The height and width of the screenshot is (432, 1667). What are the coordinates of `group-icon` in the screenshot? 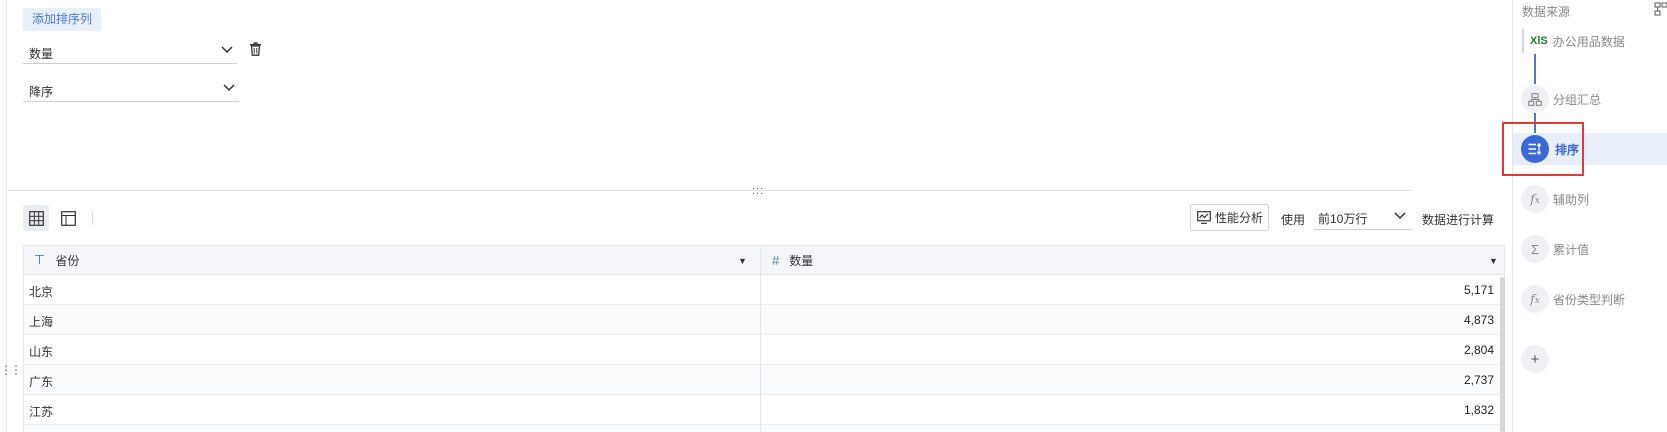 It's located at (1535, 99).